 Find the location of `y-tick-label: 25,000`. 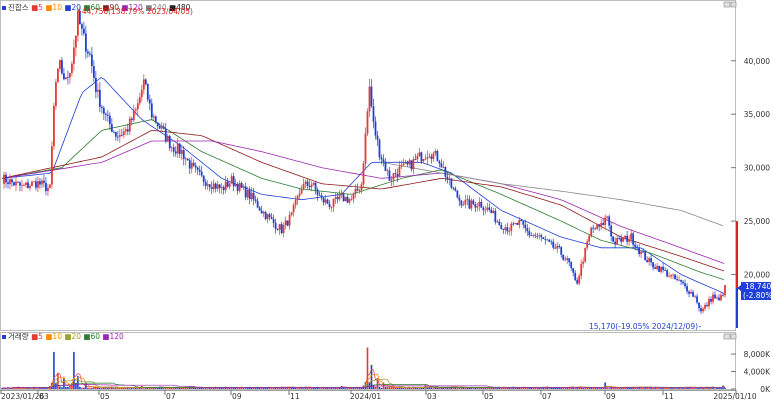

y-tick-label: 25,000 is located at coordinates (757, 221).